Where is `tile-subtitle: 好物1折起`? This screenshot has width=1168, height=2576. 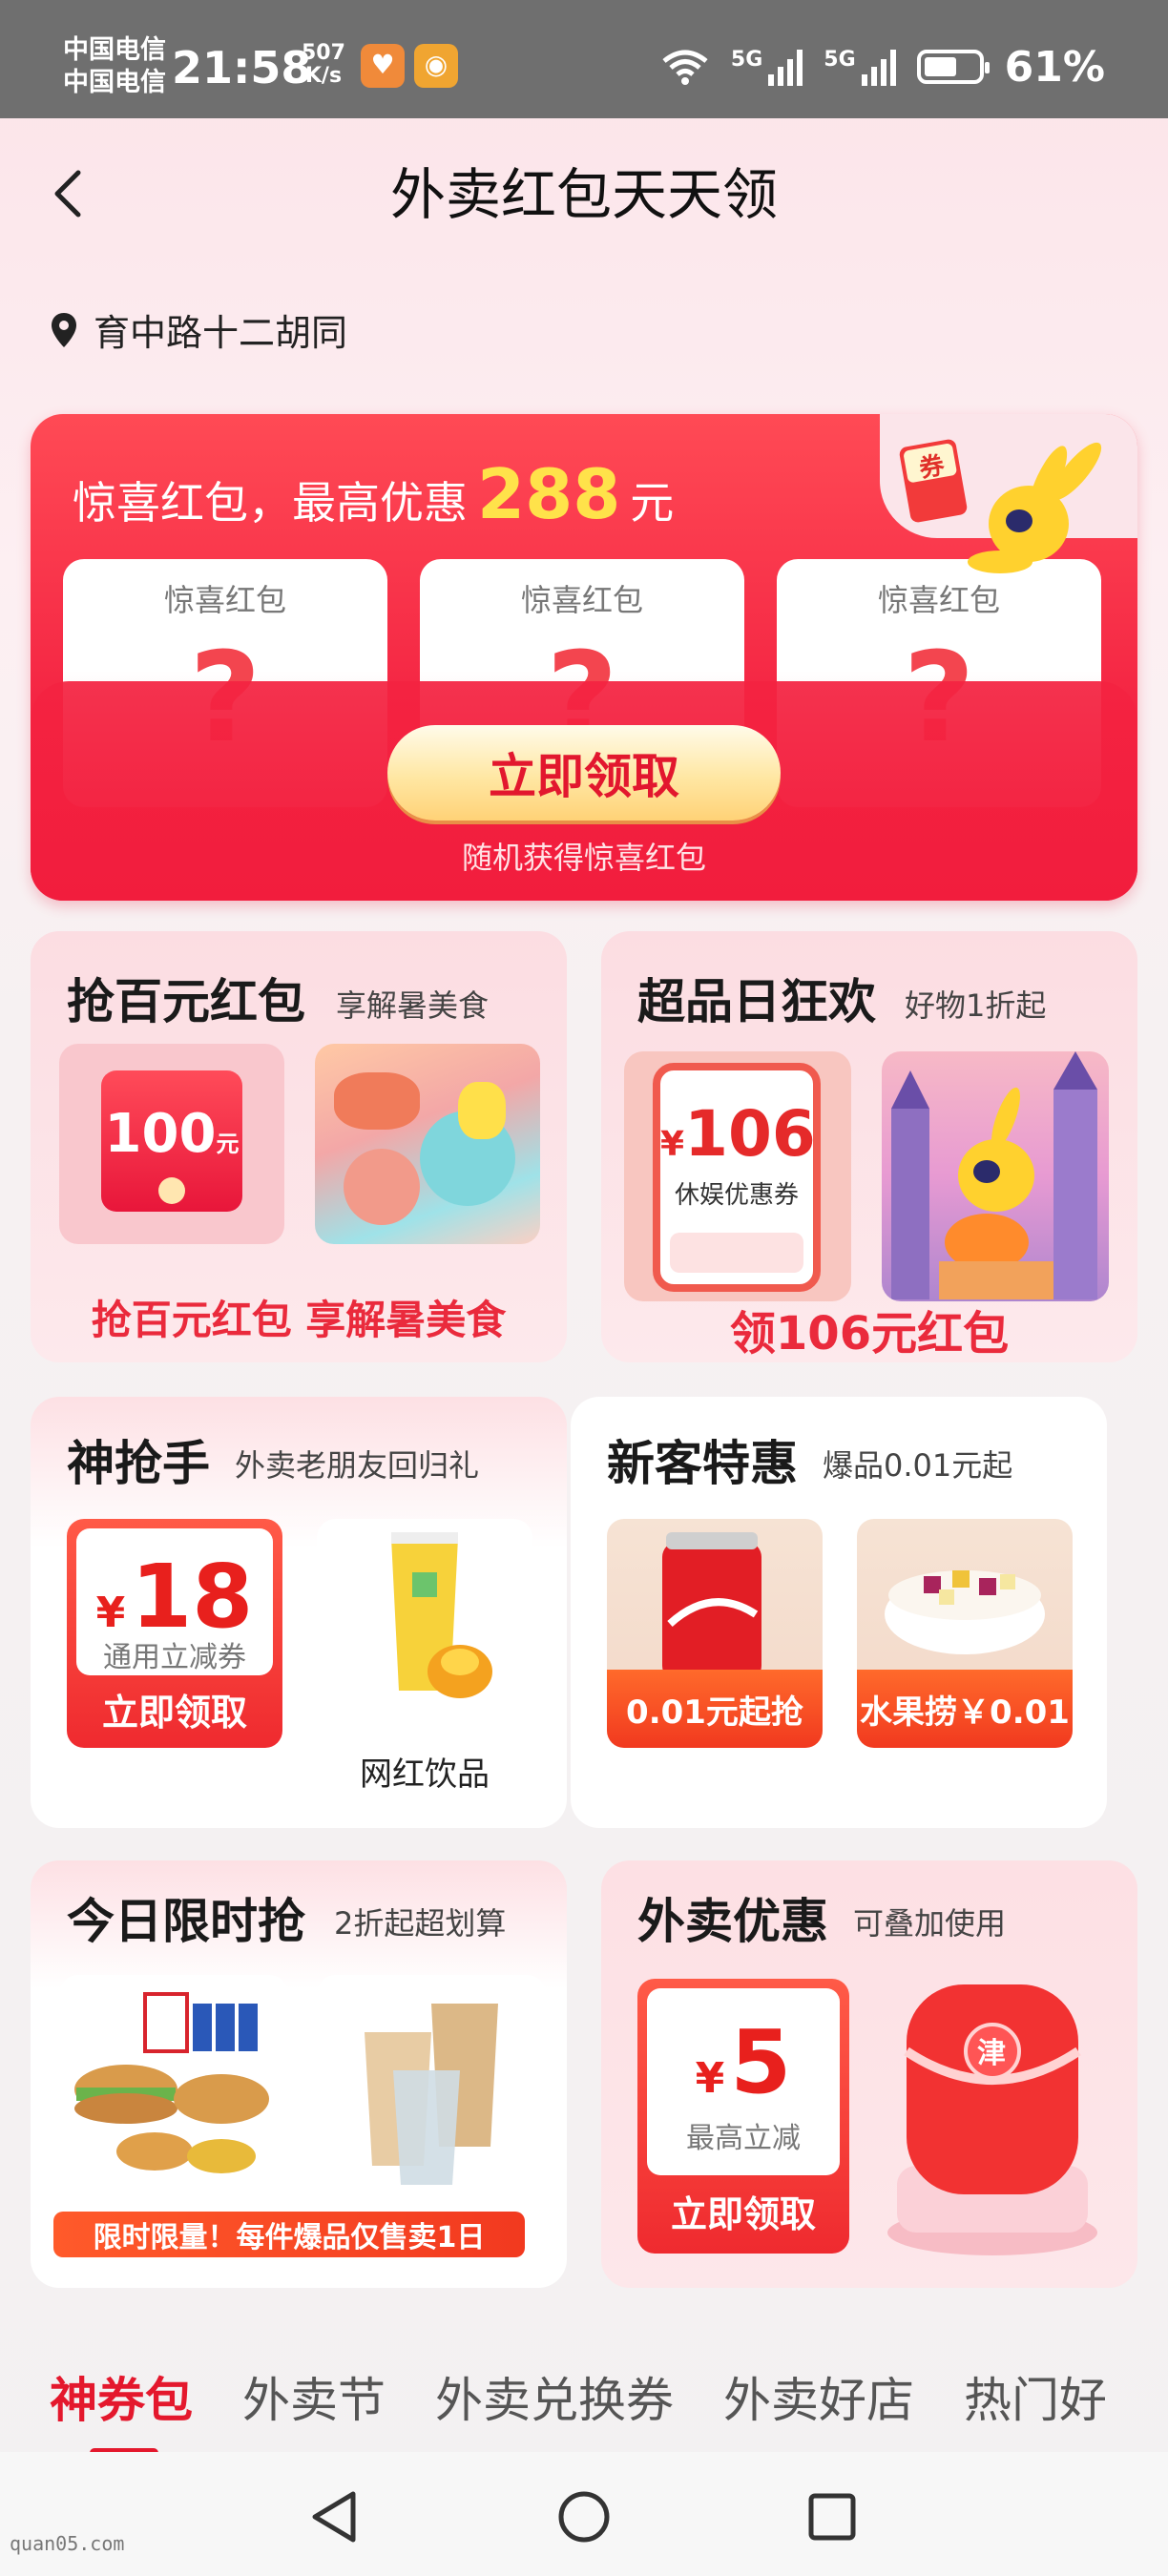
tile-subtitle: 好物1折起 is located at coordinates (976, 1005).